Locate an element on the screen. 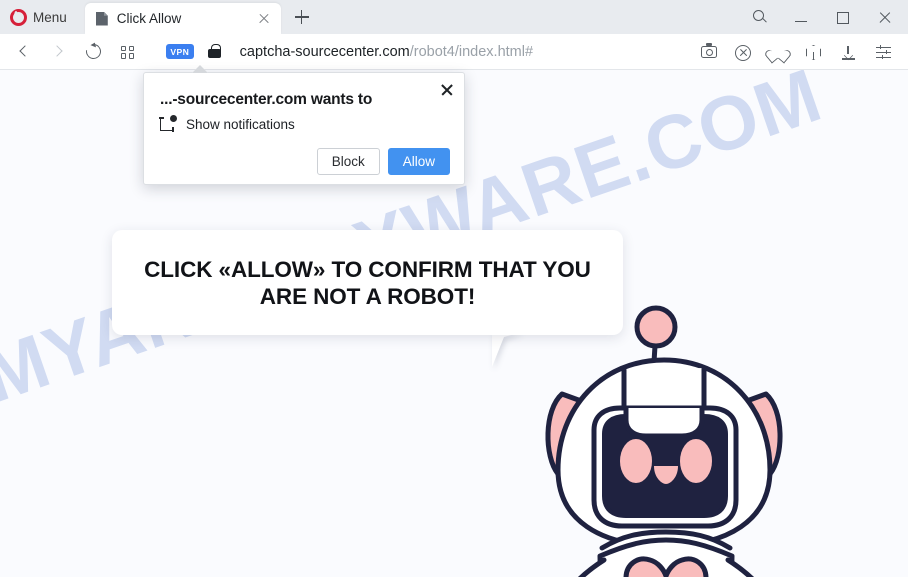  camera-icon is located at coordinates (708, 50).